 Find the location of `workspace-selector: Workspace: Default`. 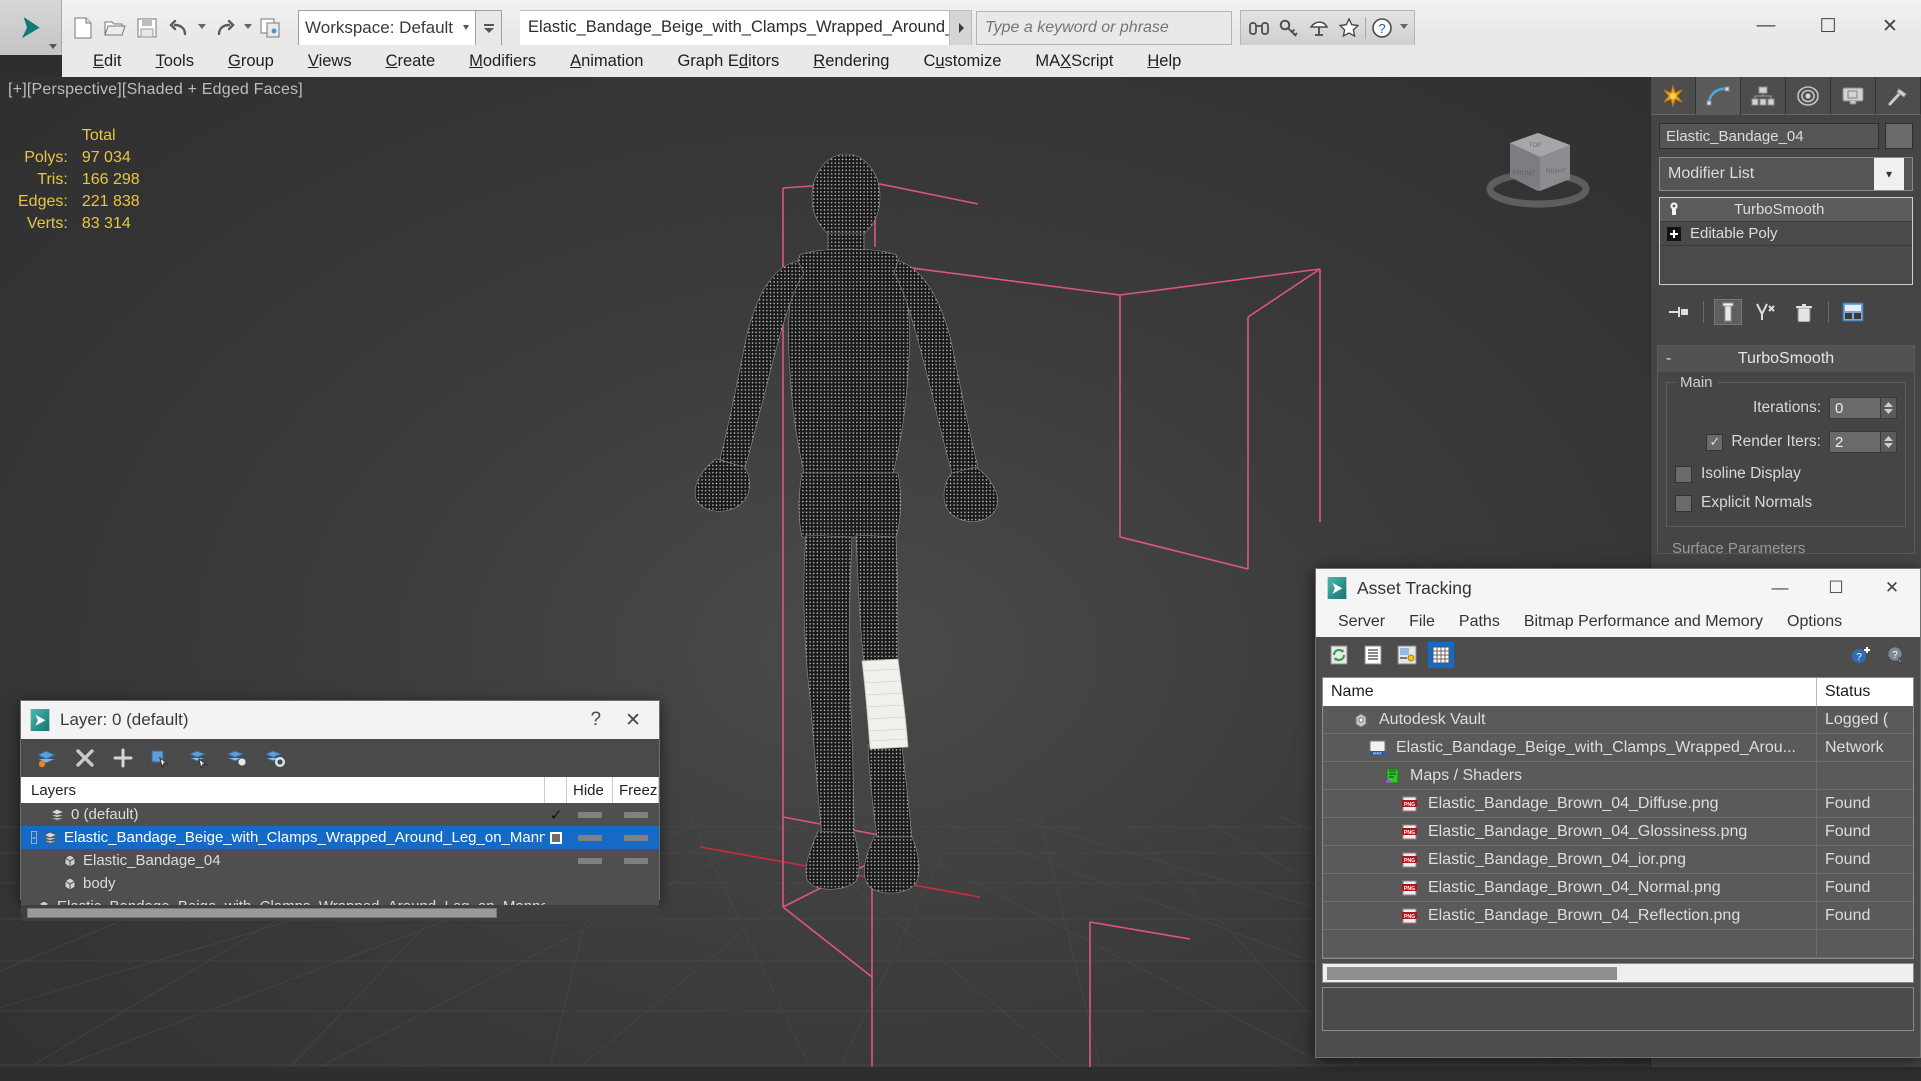

workspace-selector: Workspace: Default is located at coordinates (387, 27).